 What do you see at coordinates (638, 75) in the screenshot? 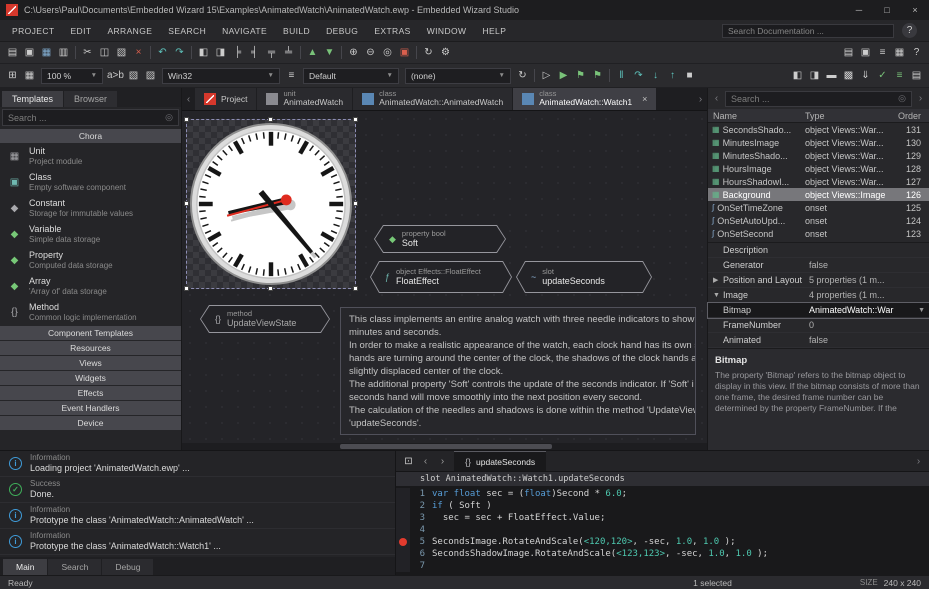
I see `step-over-icon: ↷` at bounding box center [638, 75].